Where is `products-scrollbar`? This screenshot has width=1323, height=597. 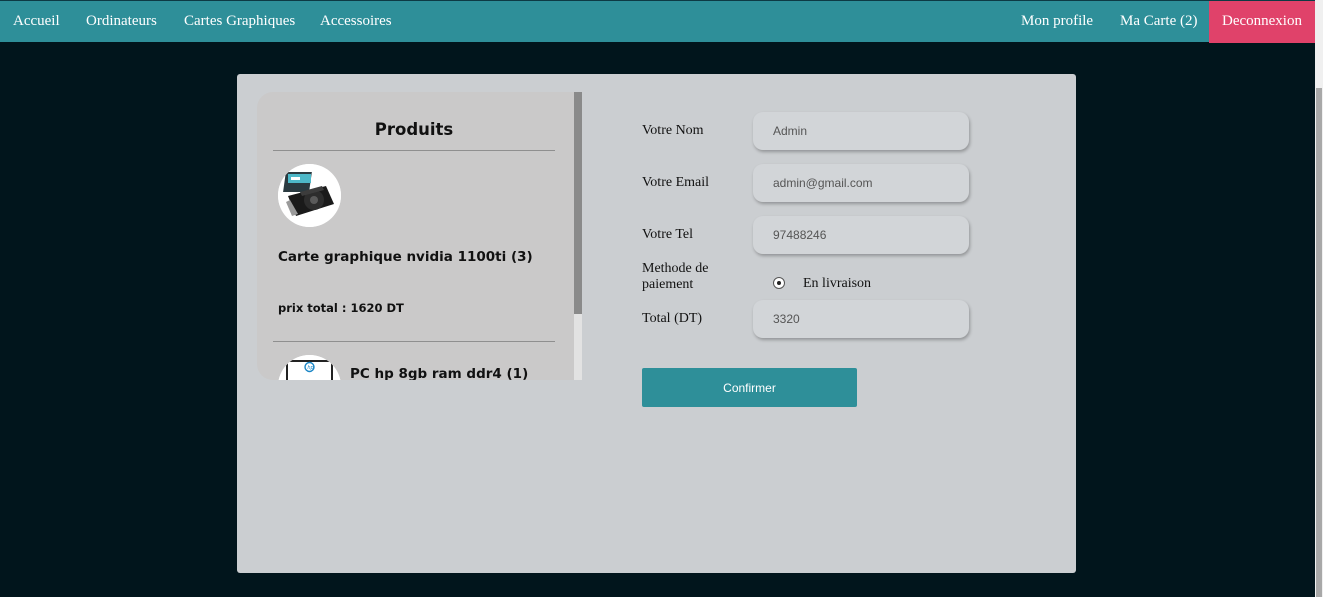
products-scrollbar is located at coordinates (578, 236).